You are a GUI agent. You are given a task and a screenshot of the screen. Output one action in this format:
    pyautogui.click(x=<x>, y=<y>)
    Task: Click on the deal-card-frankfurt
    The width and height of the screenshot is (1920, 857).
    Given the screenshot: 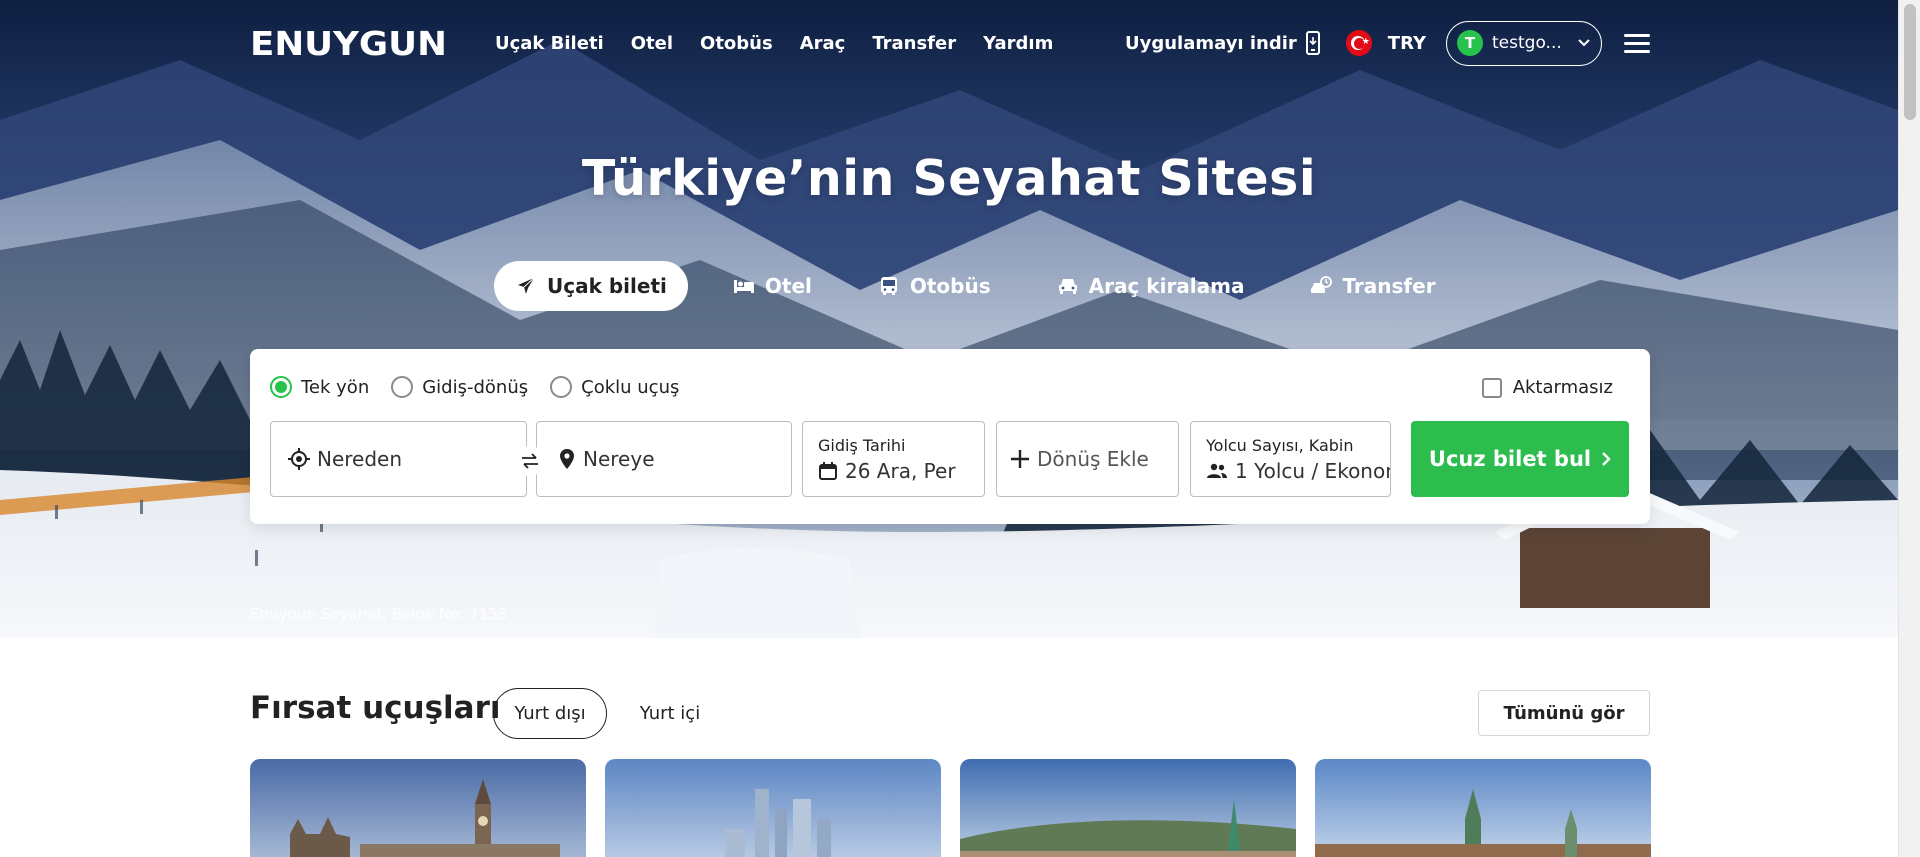 What is the action you would take?
    pyautogui.click(x=773, y=808)
    